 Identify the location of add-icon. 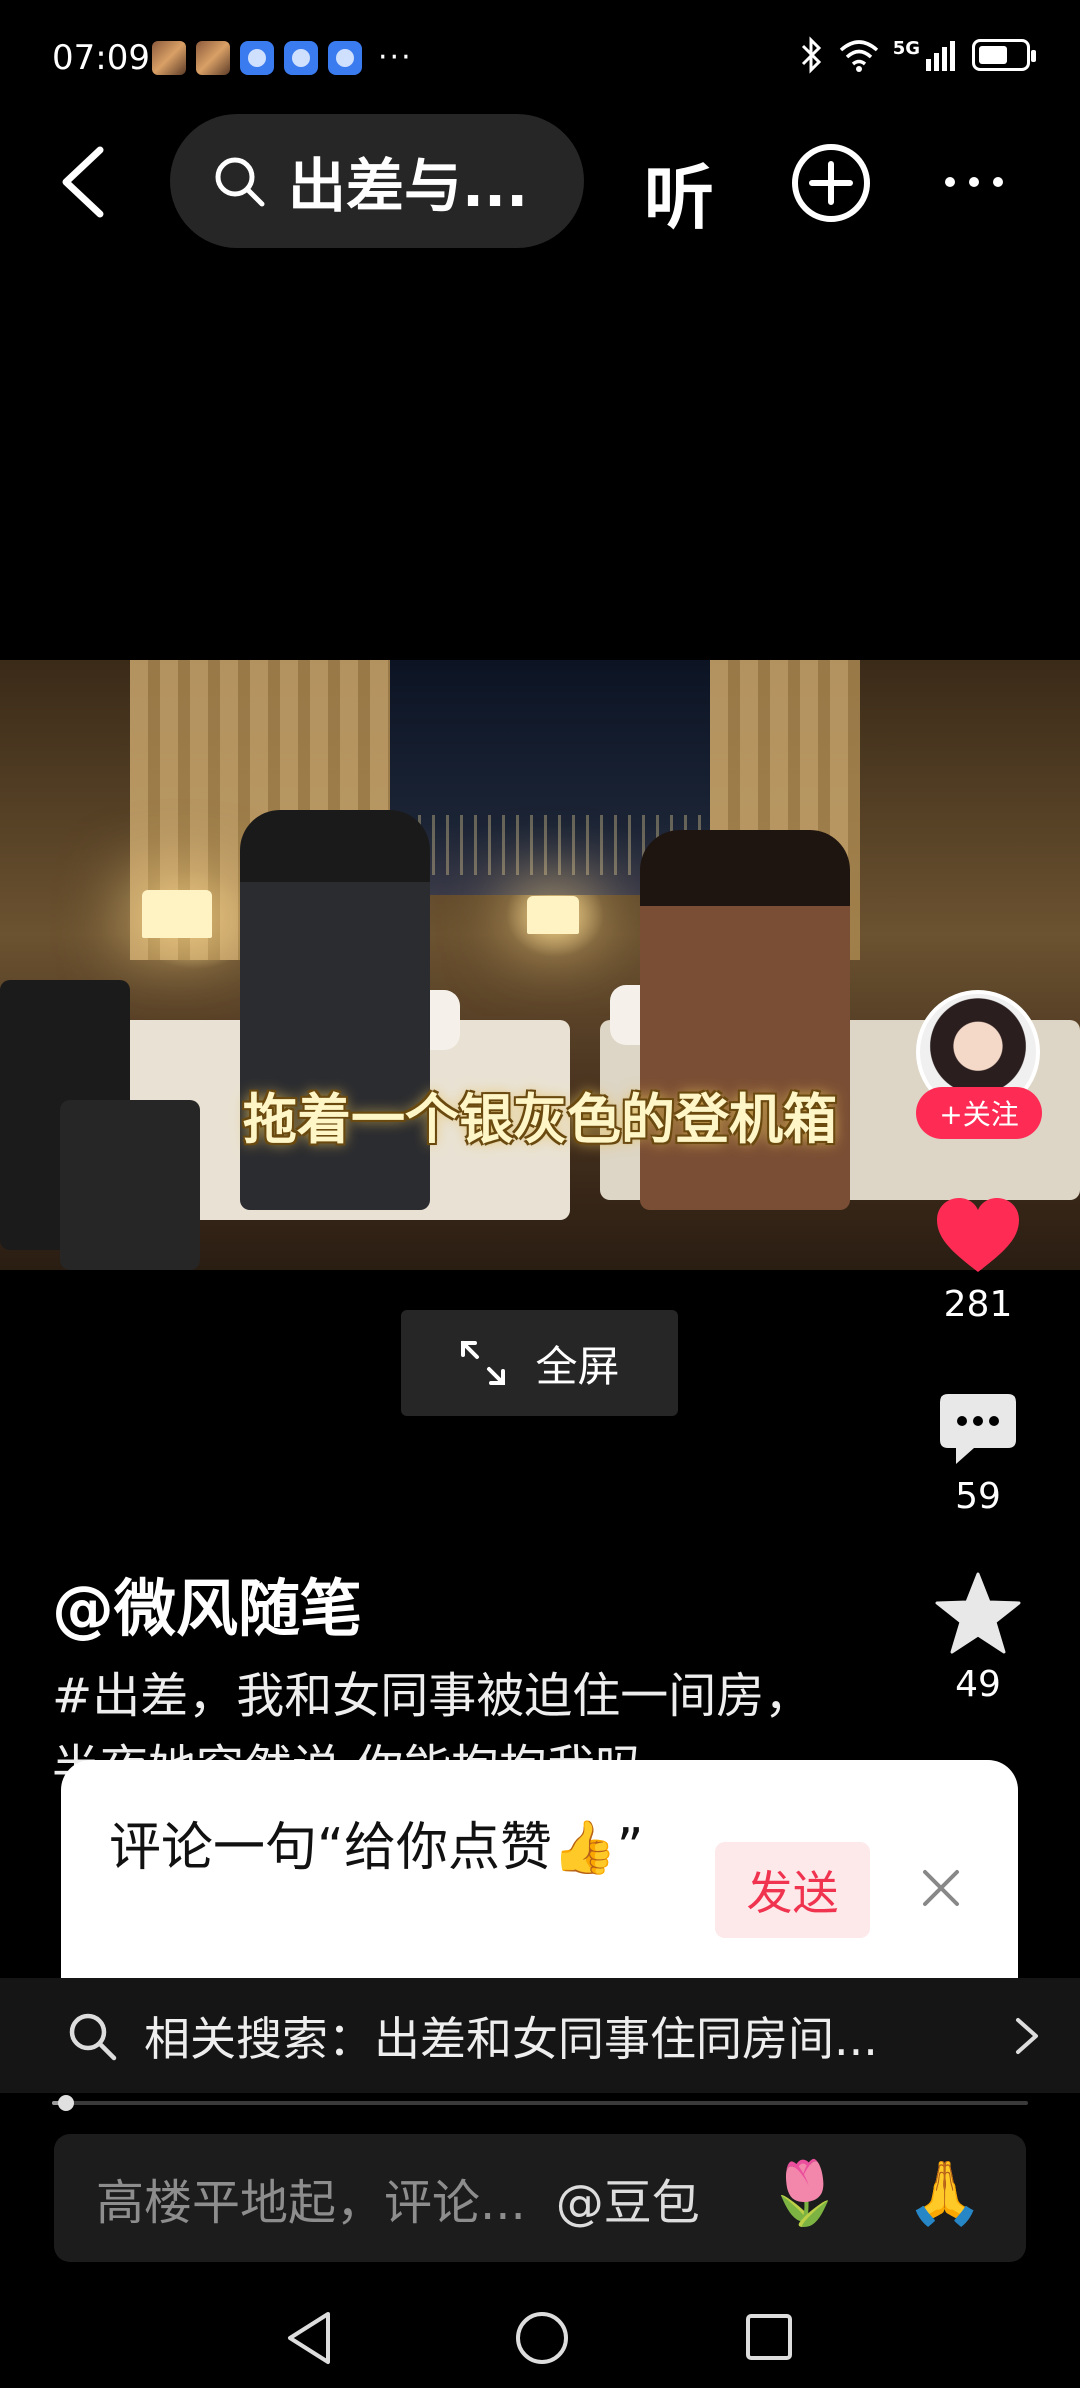
(831, 183).